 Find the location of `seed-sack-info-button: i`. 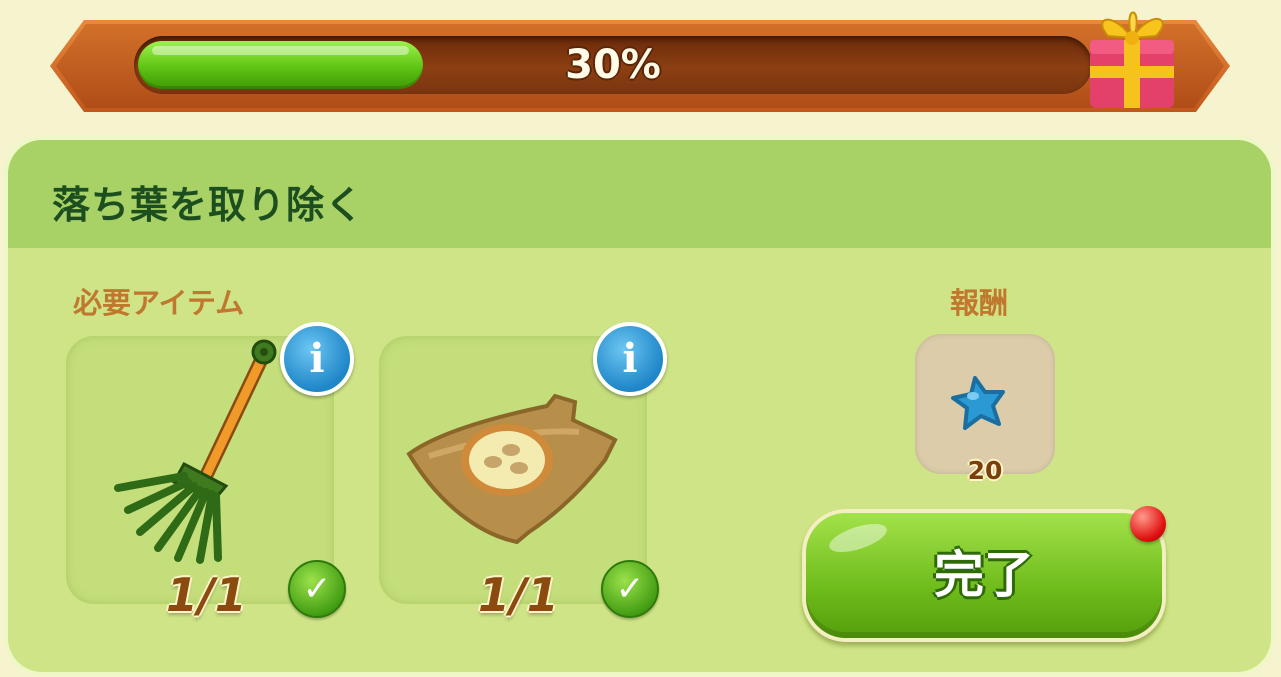

seed-sack-info-button: i is located at coordinates (630, 359).